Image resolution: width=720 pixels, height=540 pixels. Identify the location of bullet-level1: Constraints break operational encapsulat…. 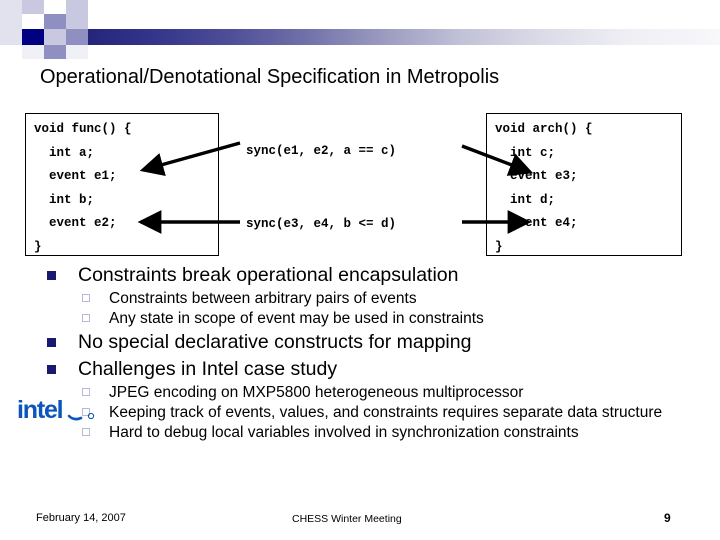
(360, 275).